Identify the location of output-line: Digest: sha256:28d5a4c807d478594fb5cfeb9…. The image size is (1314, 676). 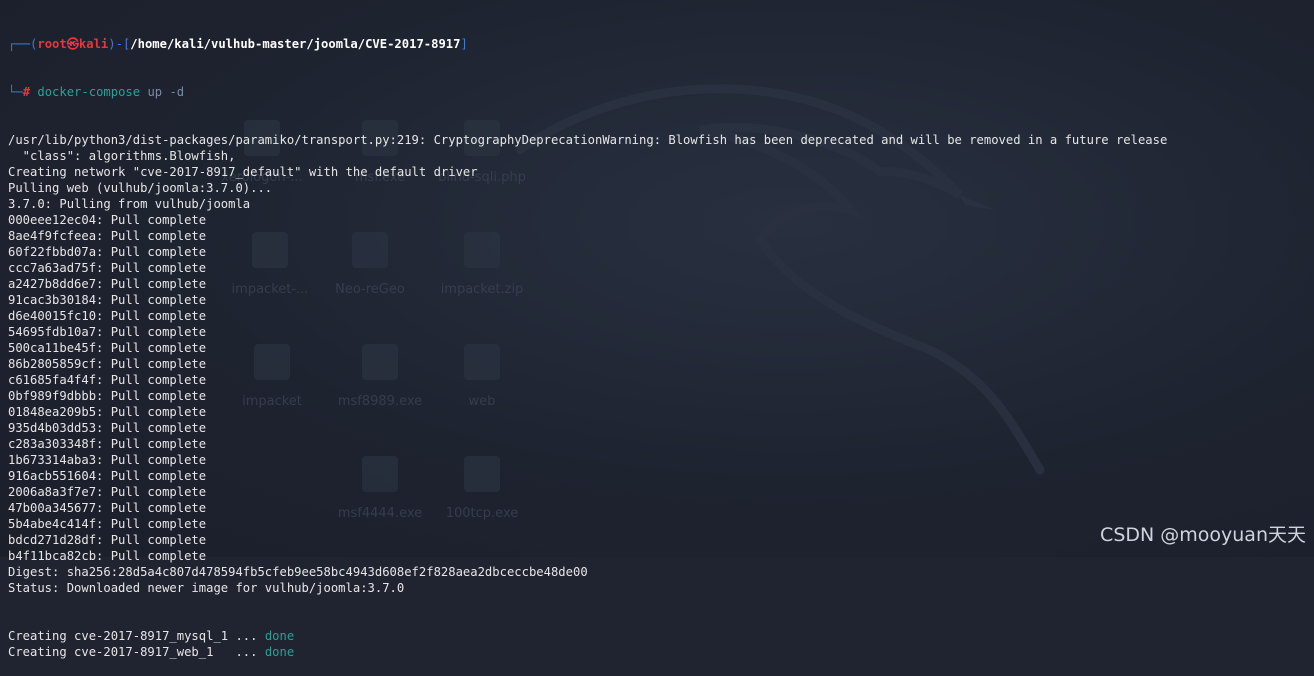
(298, 572).